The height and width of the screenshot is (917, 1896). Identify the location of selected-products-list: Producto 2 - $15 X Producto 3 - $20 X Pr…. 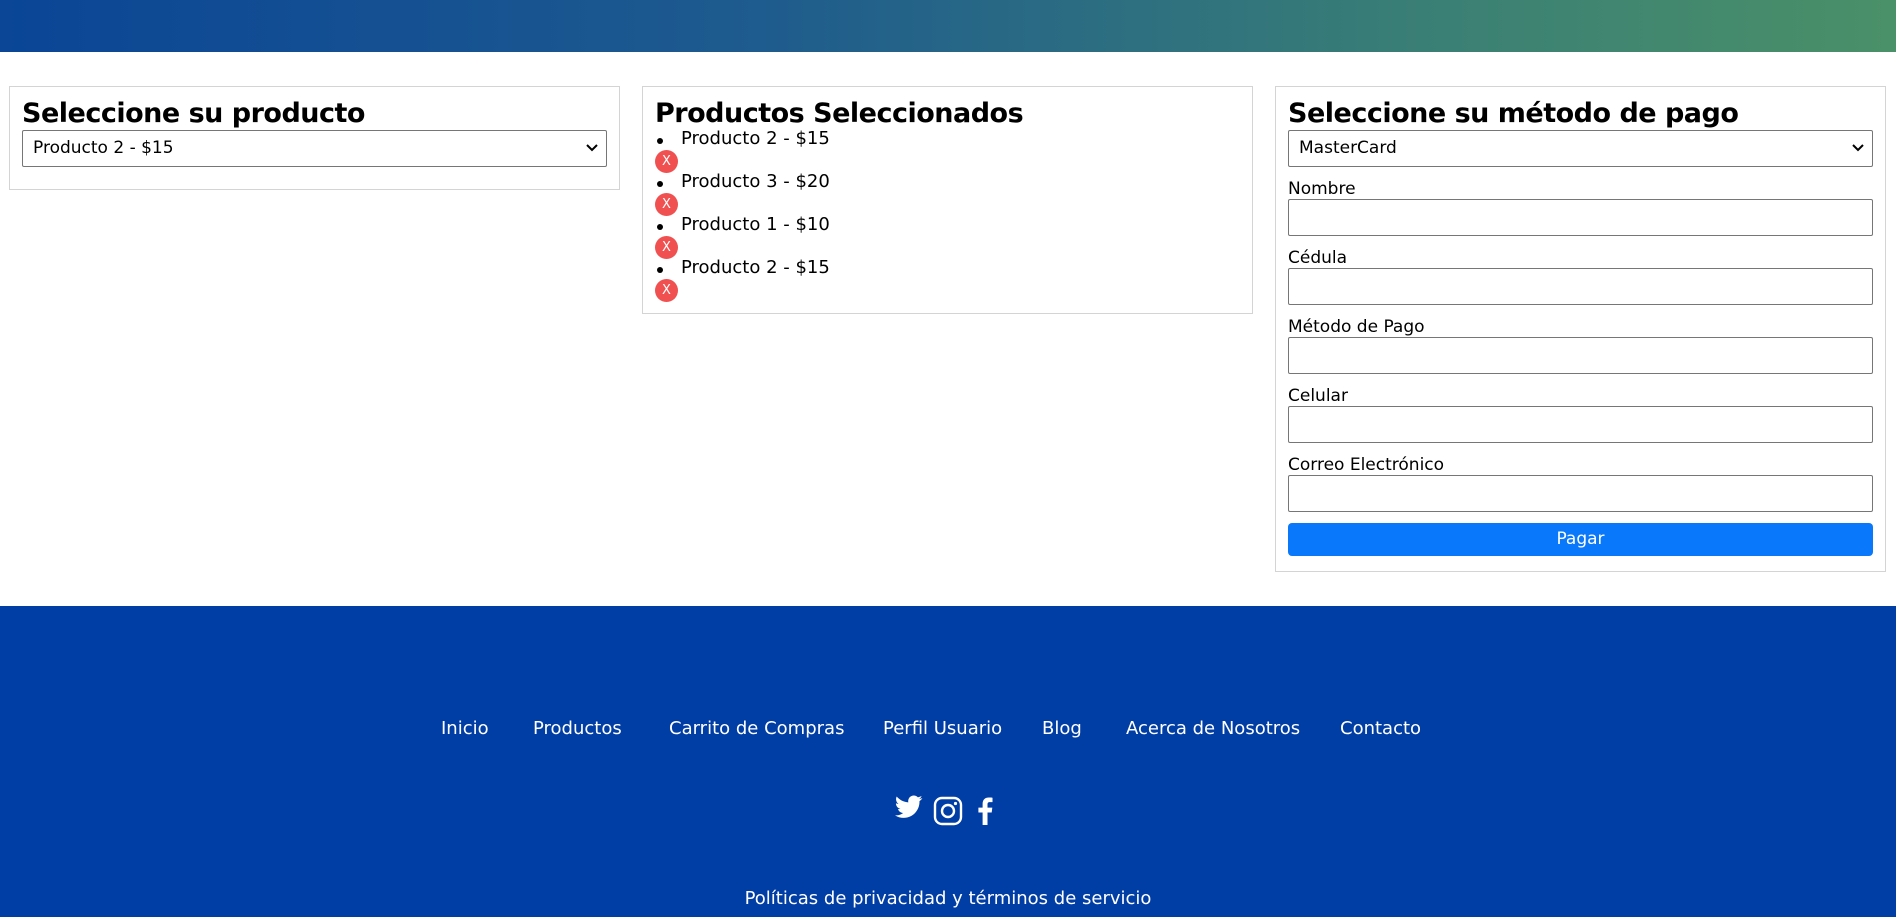
(947, 215).